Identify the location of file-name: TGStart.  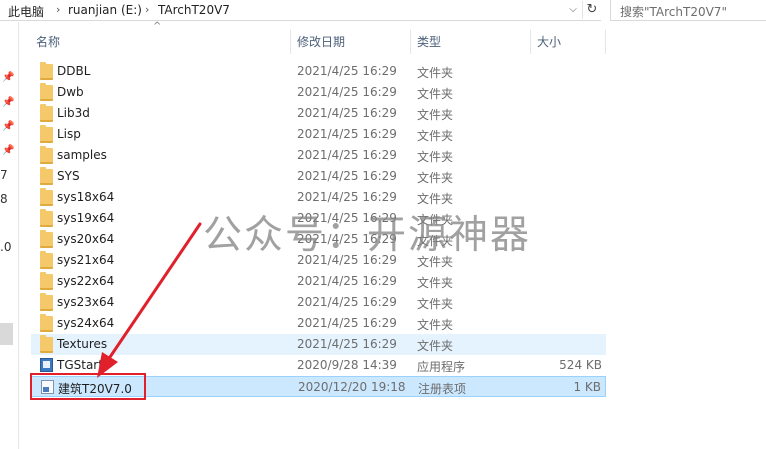
(80, 365).